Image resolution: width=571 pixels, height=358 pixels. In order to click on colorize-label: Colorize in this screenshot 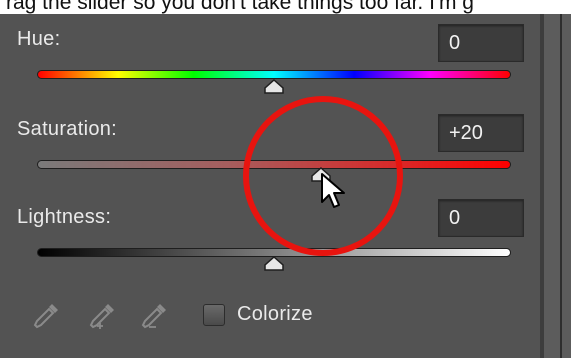, I will do `click(275, 314)`.